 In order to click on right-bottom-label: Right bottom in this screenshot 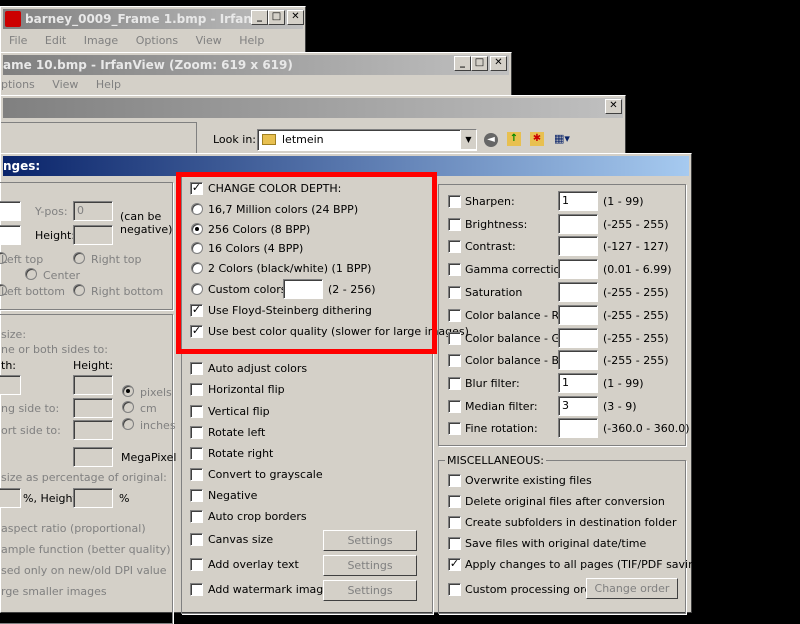, I will do `click(127, 291)`.